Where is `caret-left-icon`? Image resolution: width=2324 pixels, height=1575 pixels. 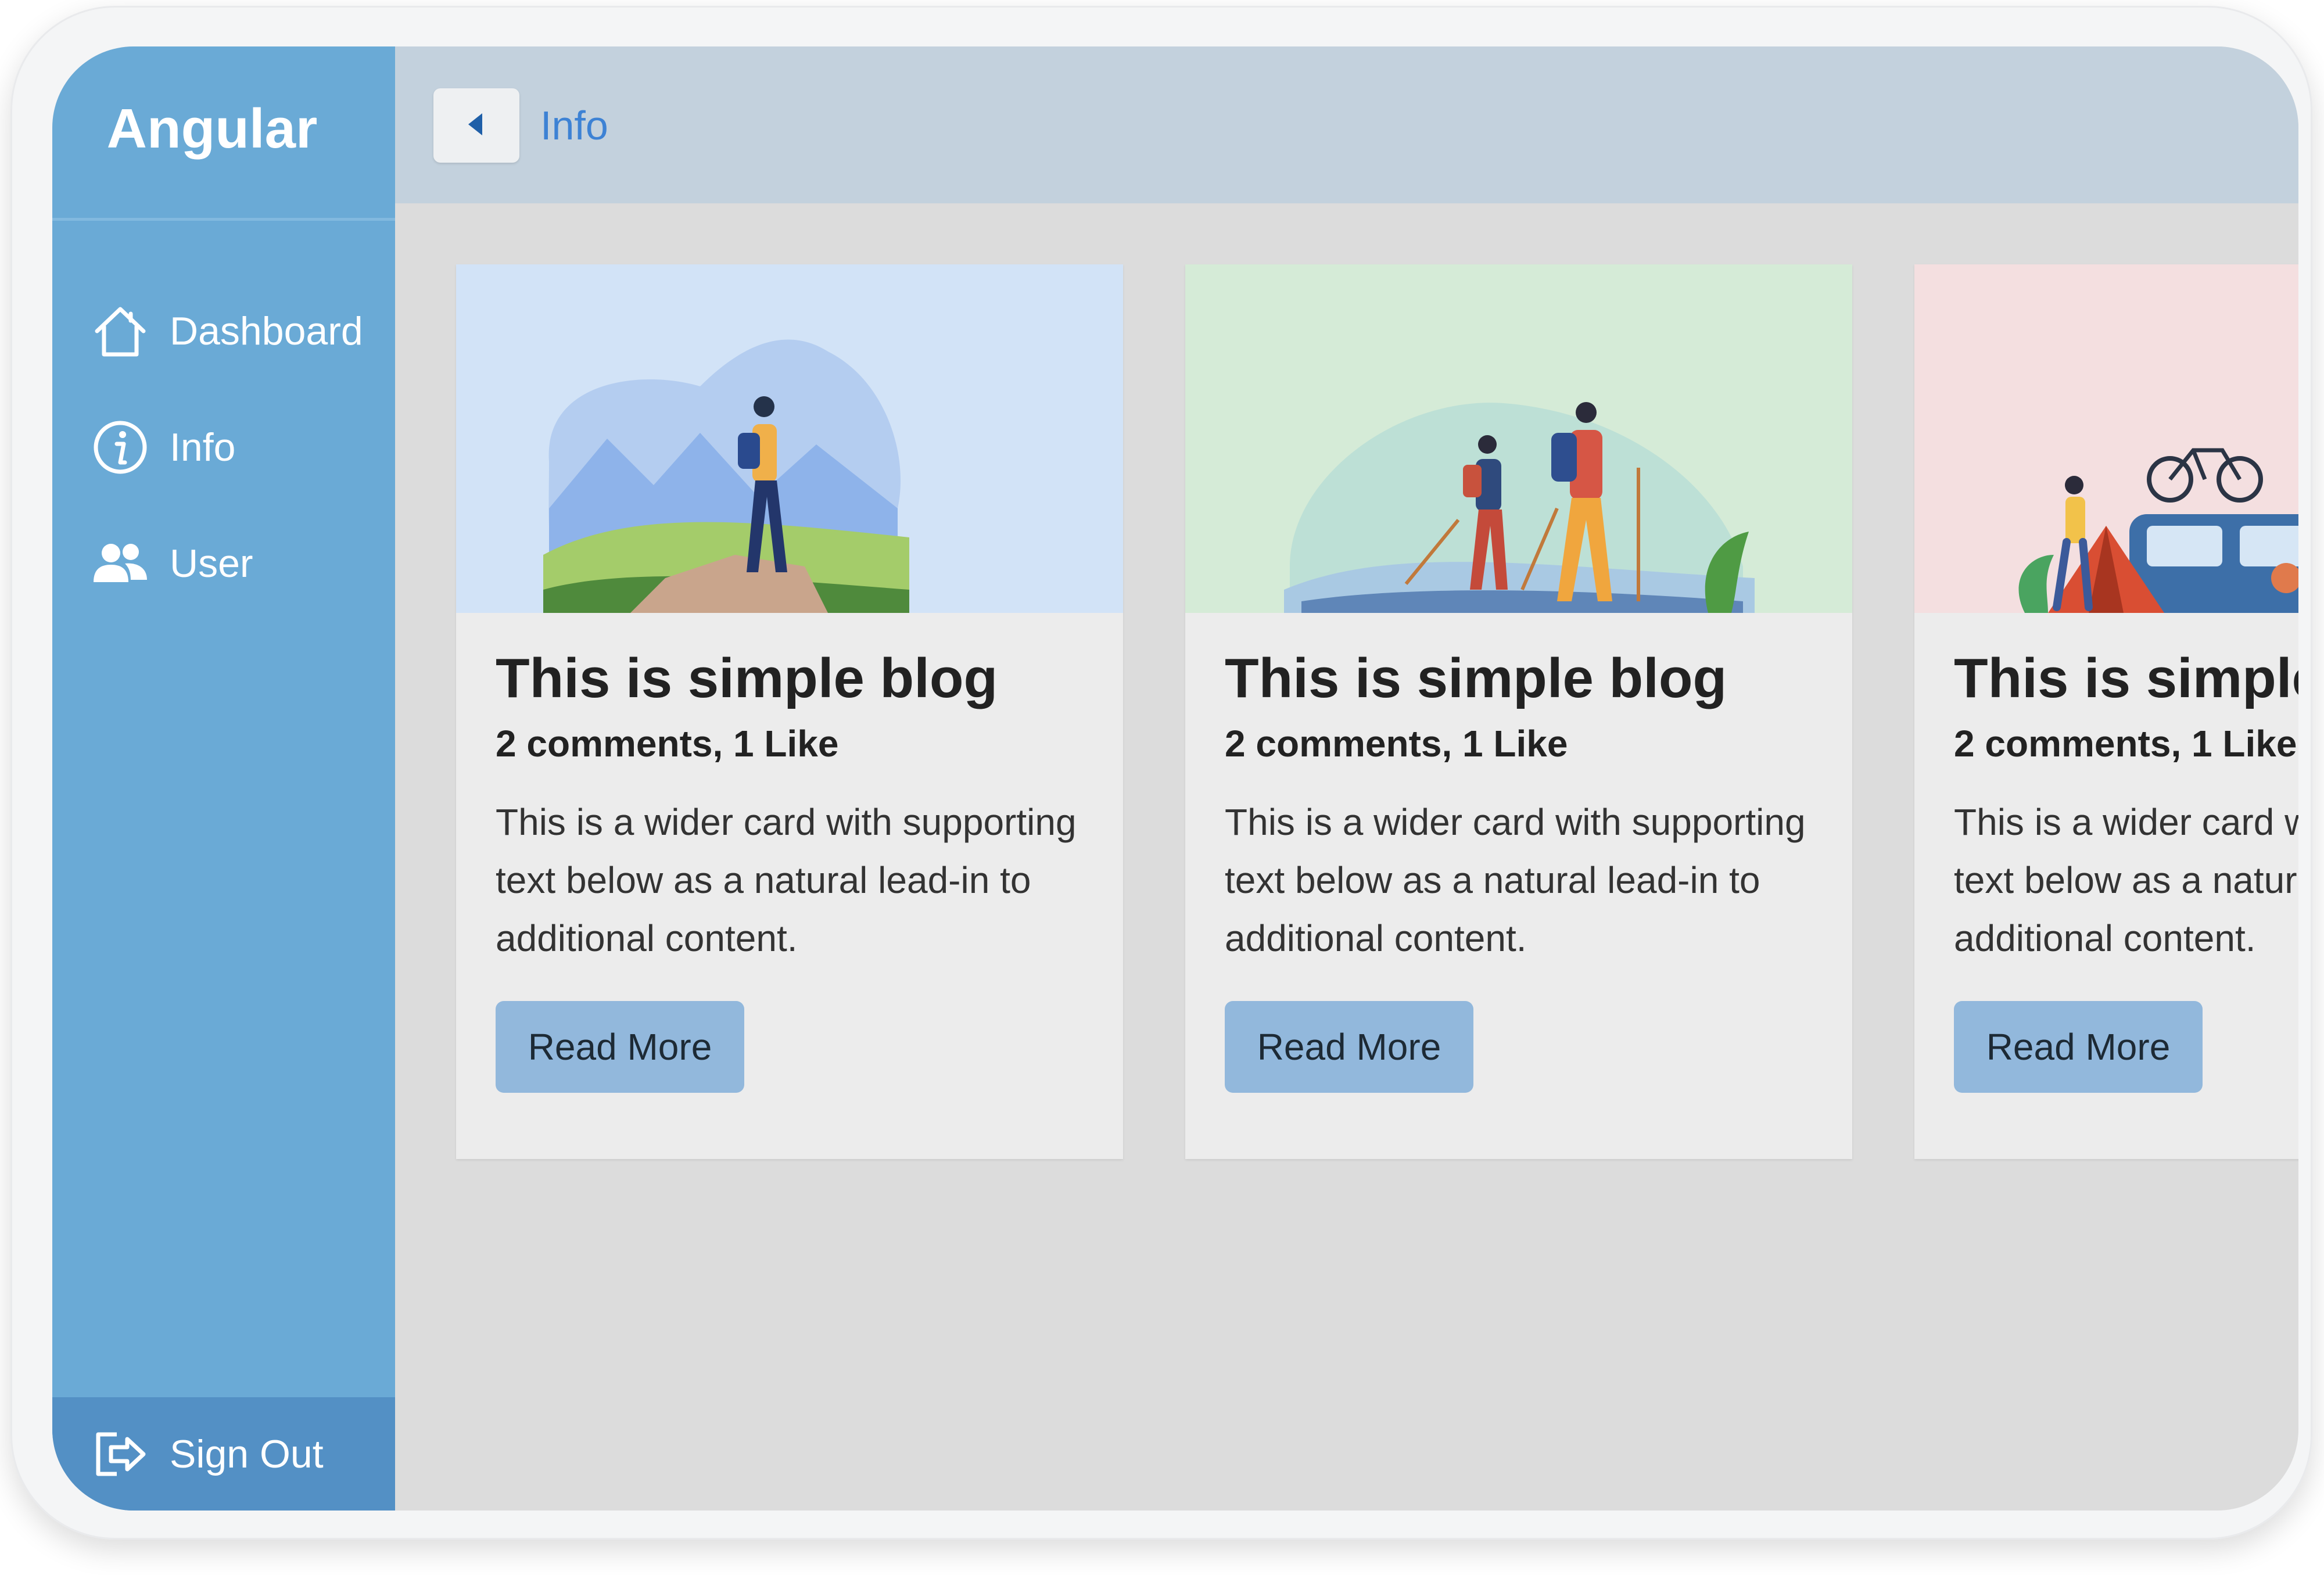 caret-left-icon is located at coordinates (476, 126).